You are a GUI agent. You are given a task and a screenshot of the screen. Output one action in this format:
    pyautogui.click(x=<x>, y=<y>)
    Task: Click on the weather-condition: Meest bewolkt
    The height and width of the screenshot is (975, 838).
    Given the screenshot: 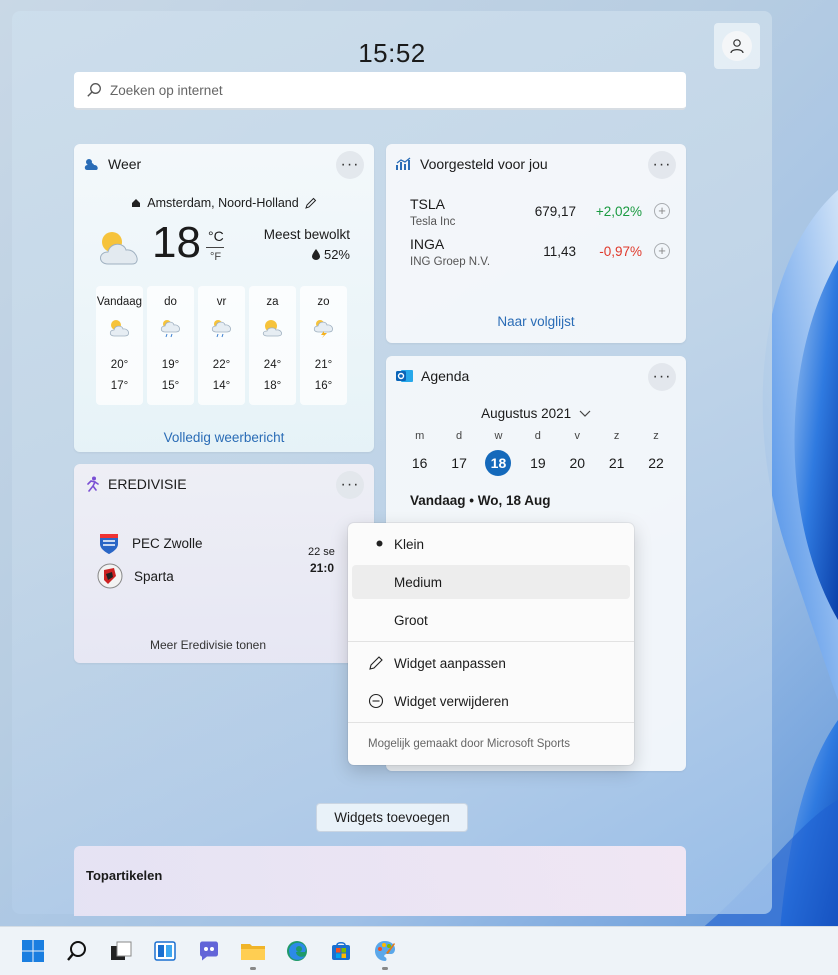 What is the action you would take?
    pyautogui.click(x=306, y=234)
    